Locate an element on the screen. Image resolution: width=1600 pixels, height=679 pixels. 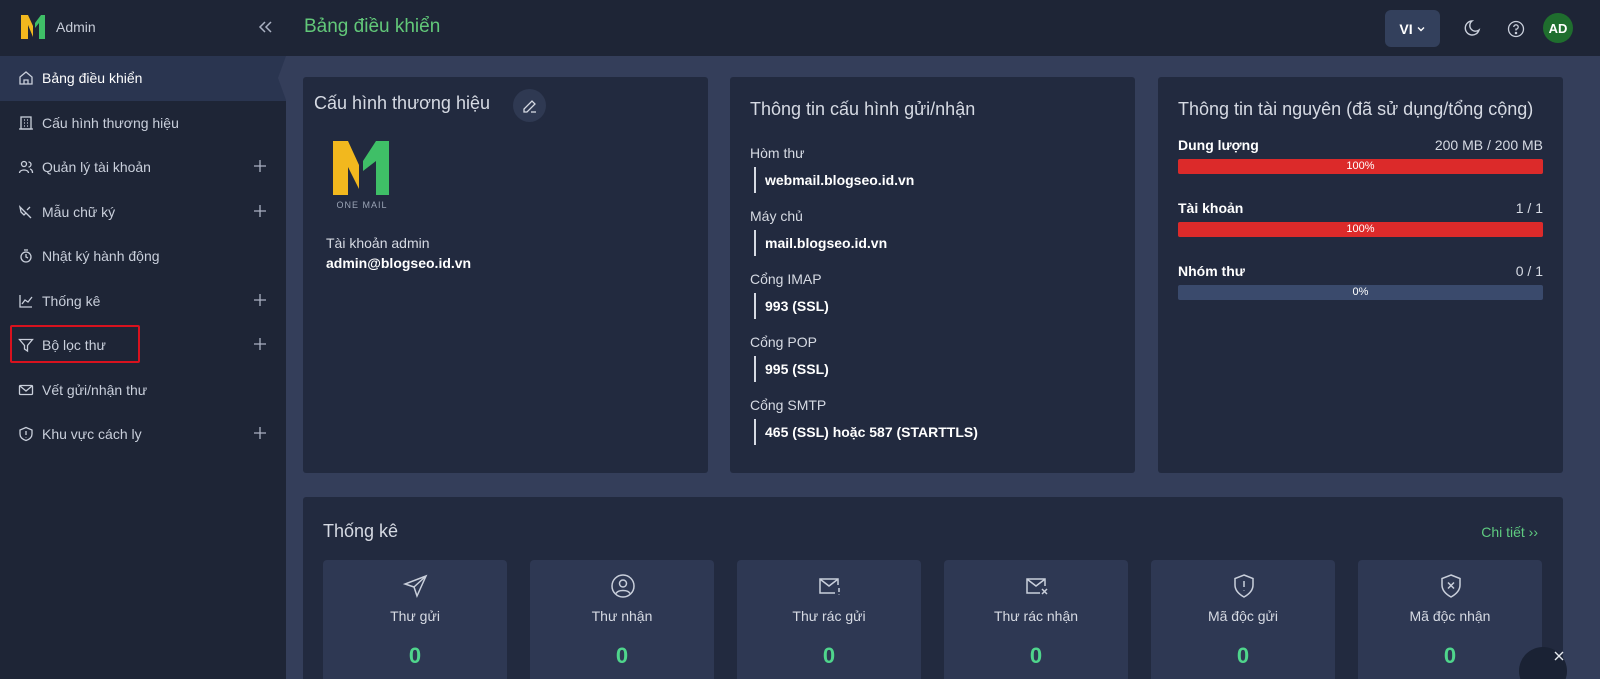
stat-label: Thư gửi is located at coordinates (415, 616).